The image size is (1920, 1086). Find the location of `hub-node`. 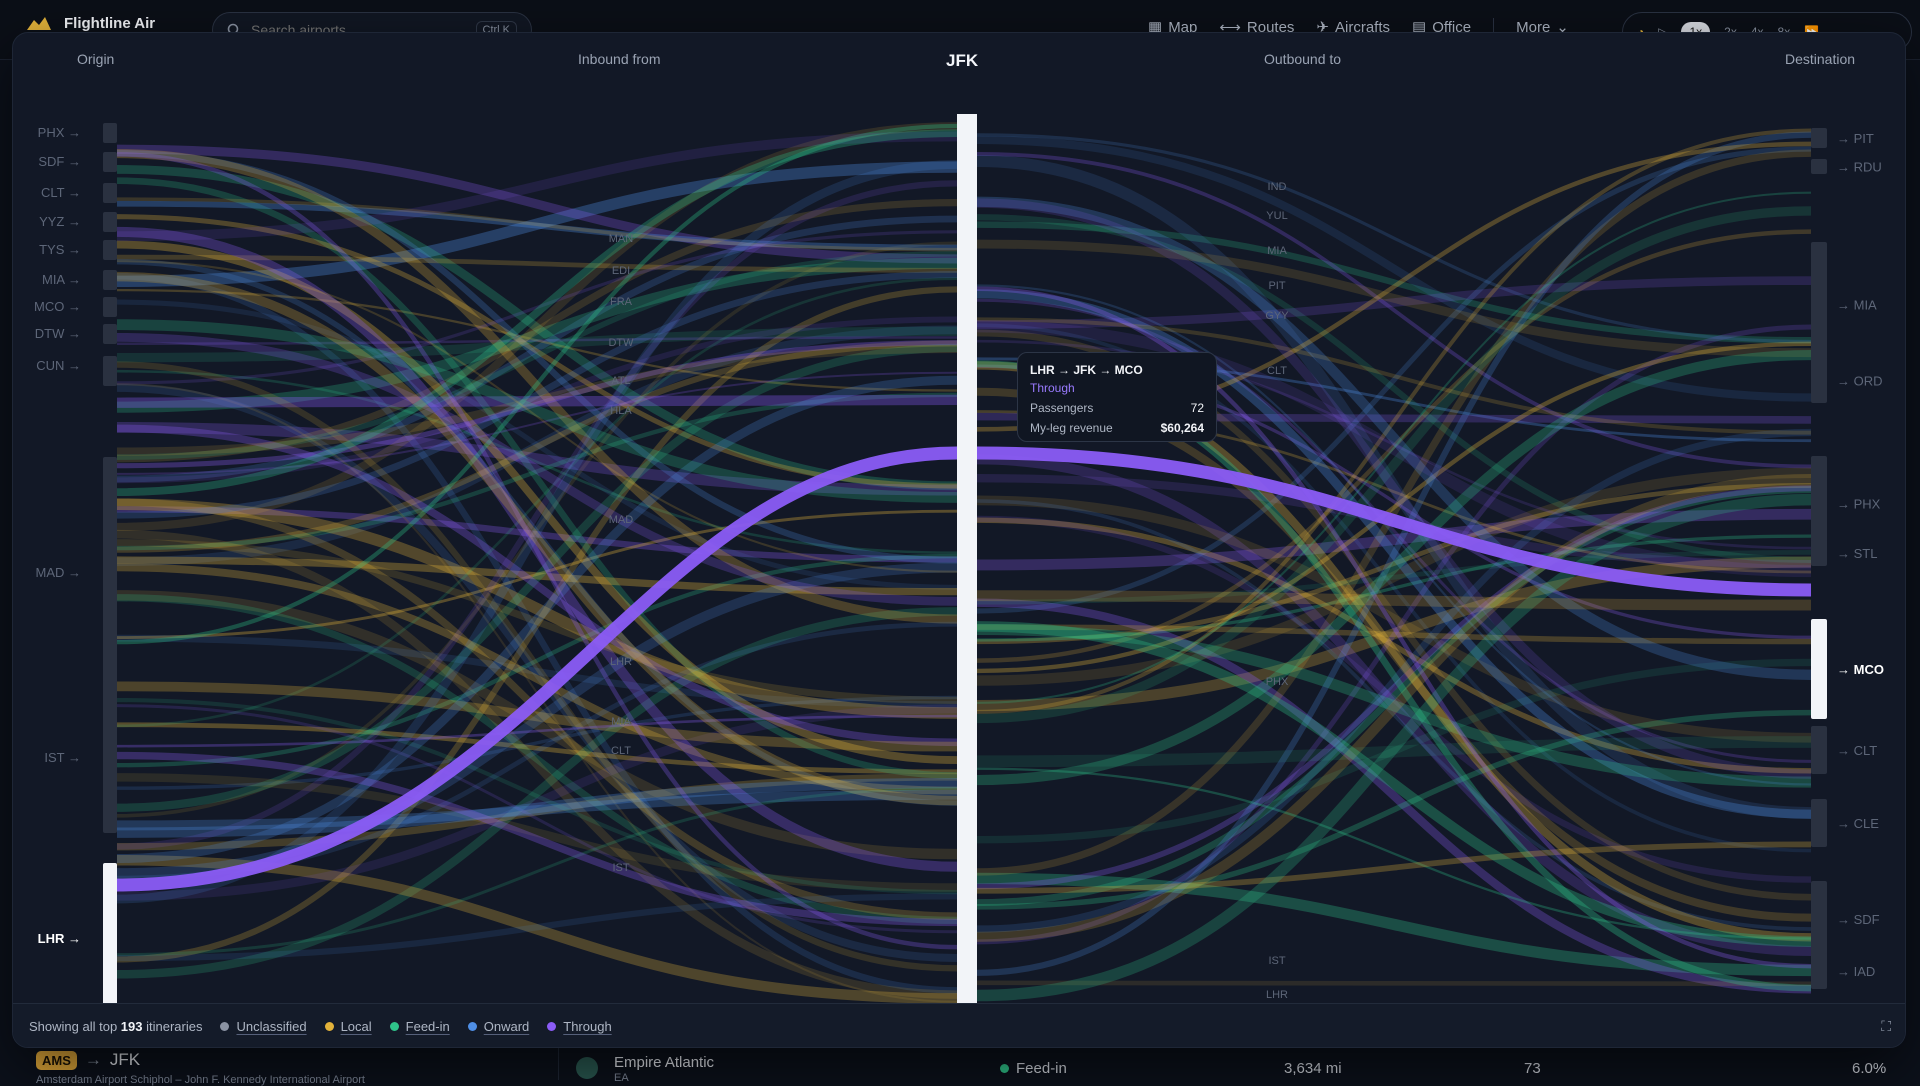

hub-node is located at coordinates (967, 558).